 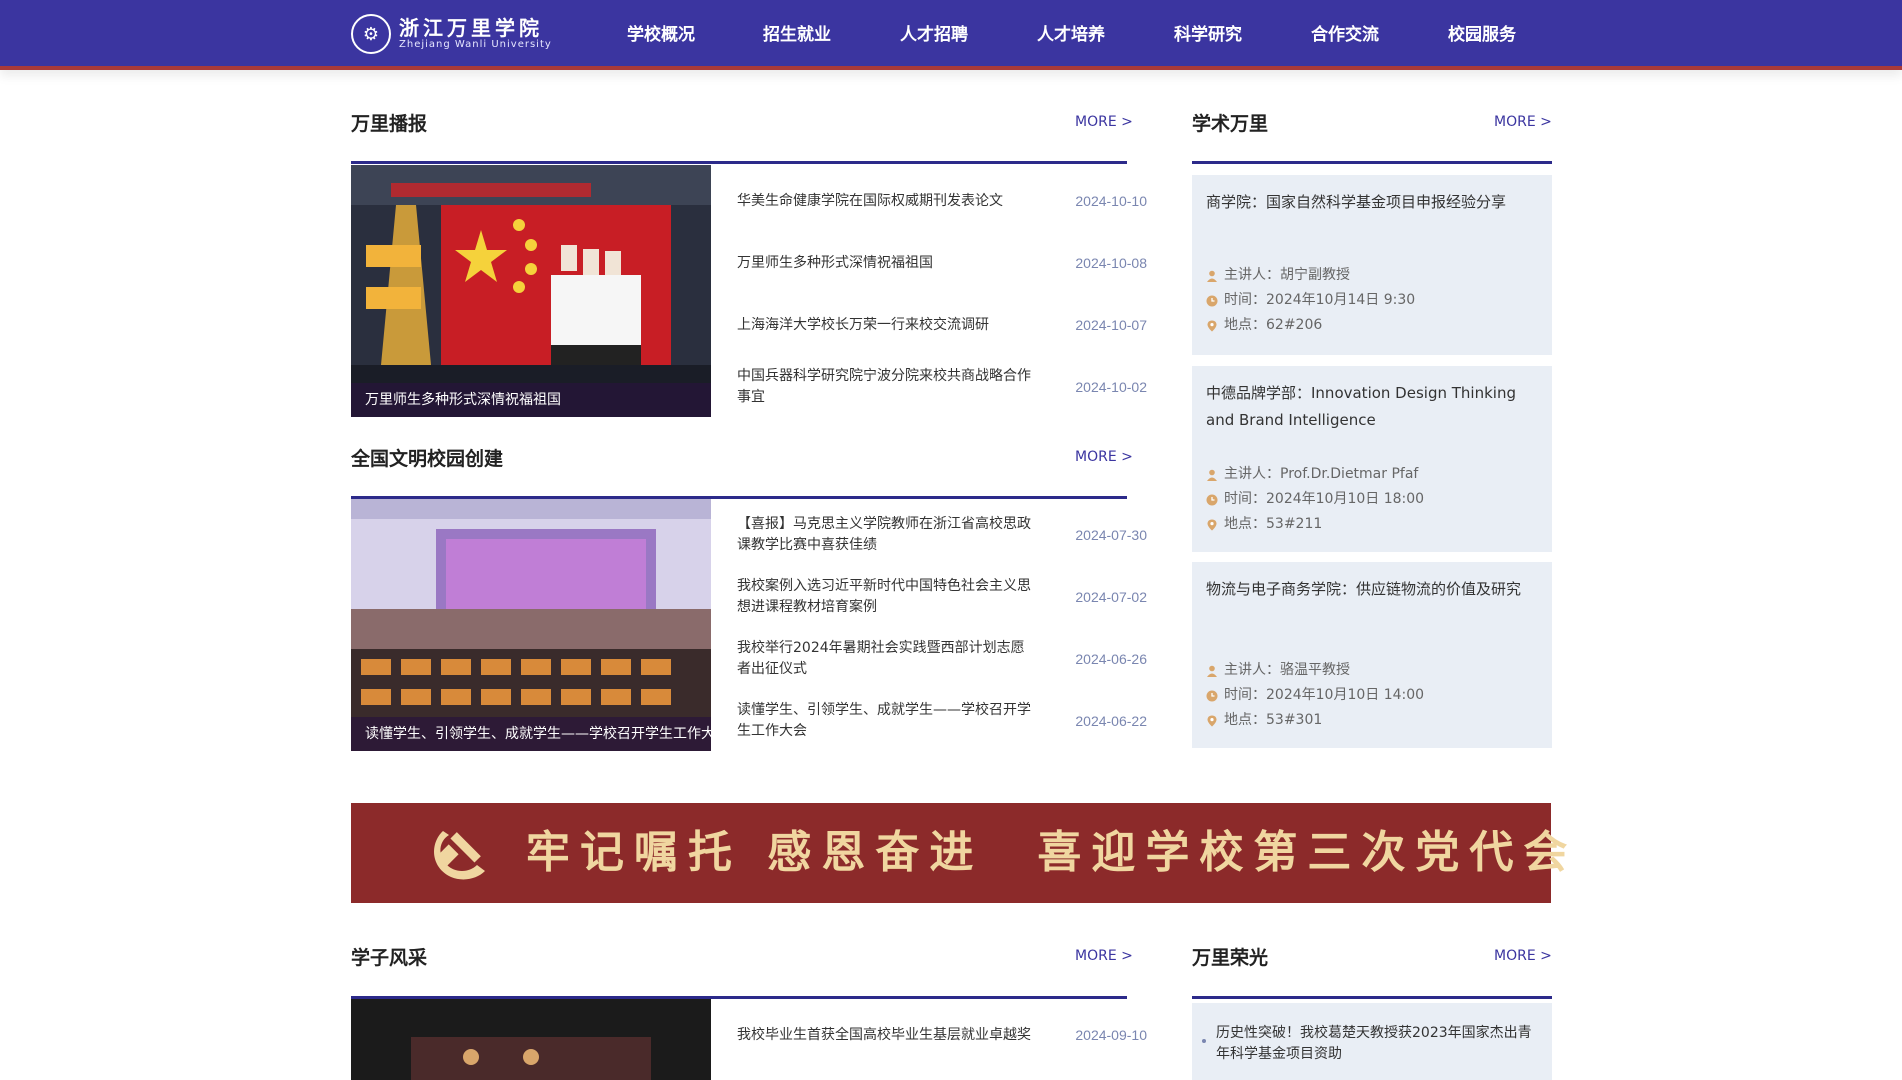 I want to click on news-item: 我校毕业生首获全国高校毕业生基层就业卓越奖 2024-09-10, so click(x=942, y=1035).